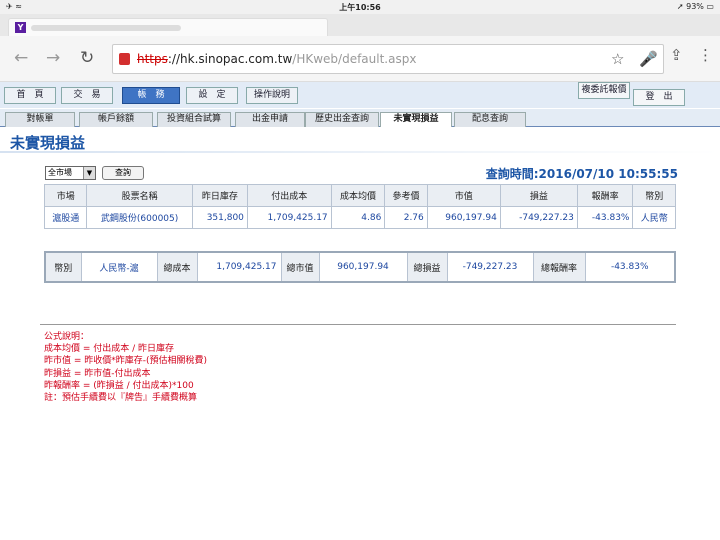 The image size is (720, 540). Describe the element at coordinates (48, 143) in the screenshot. I see `page-title: 未實現損益` at that location.